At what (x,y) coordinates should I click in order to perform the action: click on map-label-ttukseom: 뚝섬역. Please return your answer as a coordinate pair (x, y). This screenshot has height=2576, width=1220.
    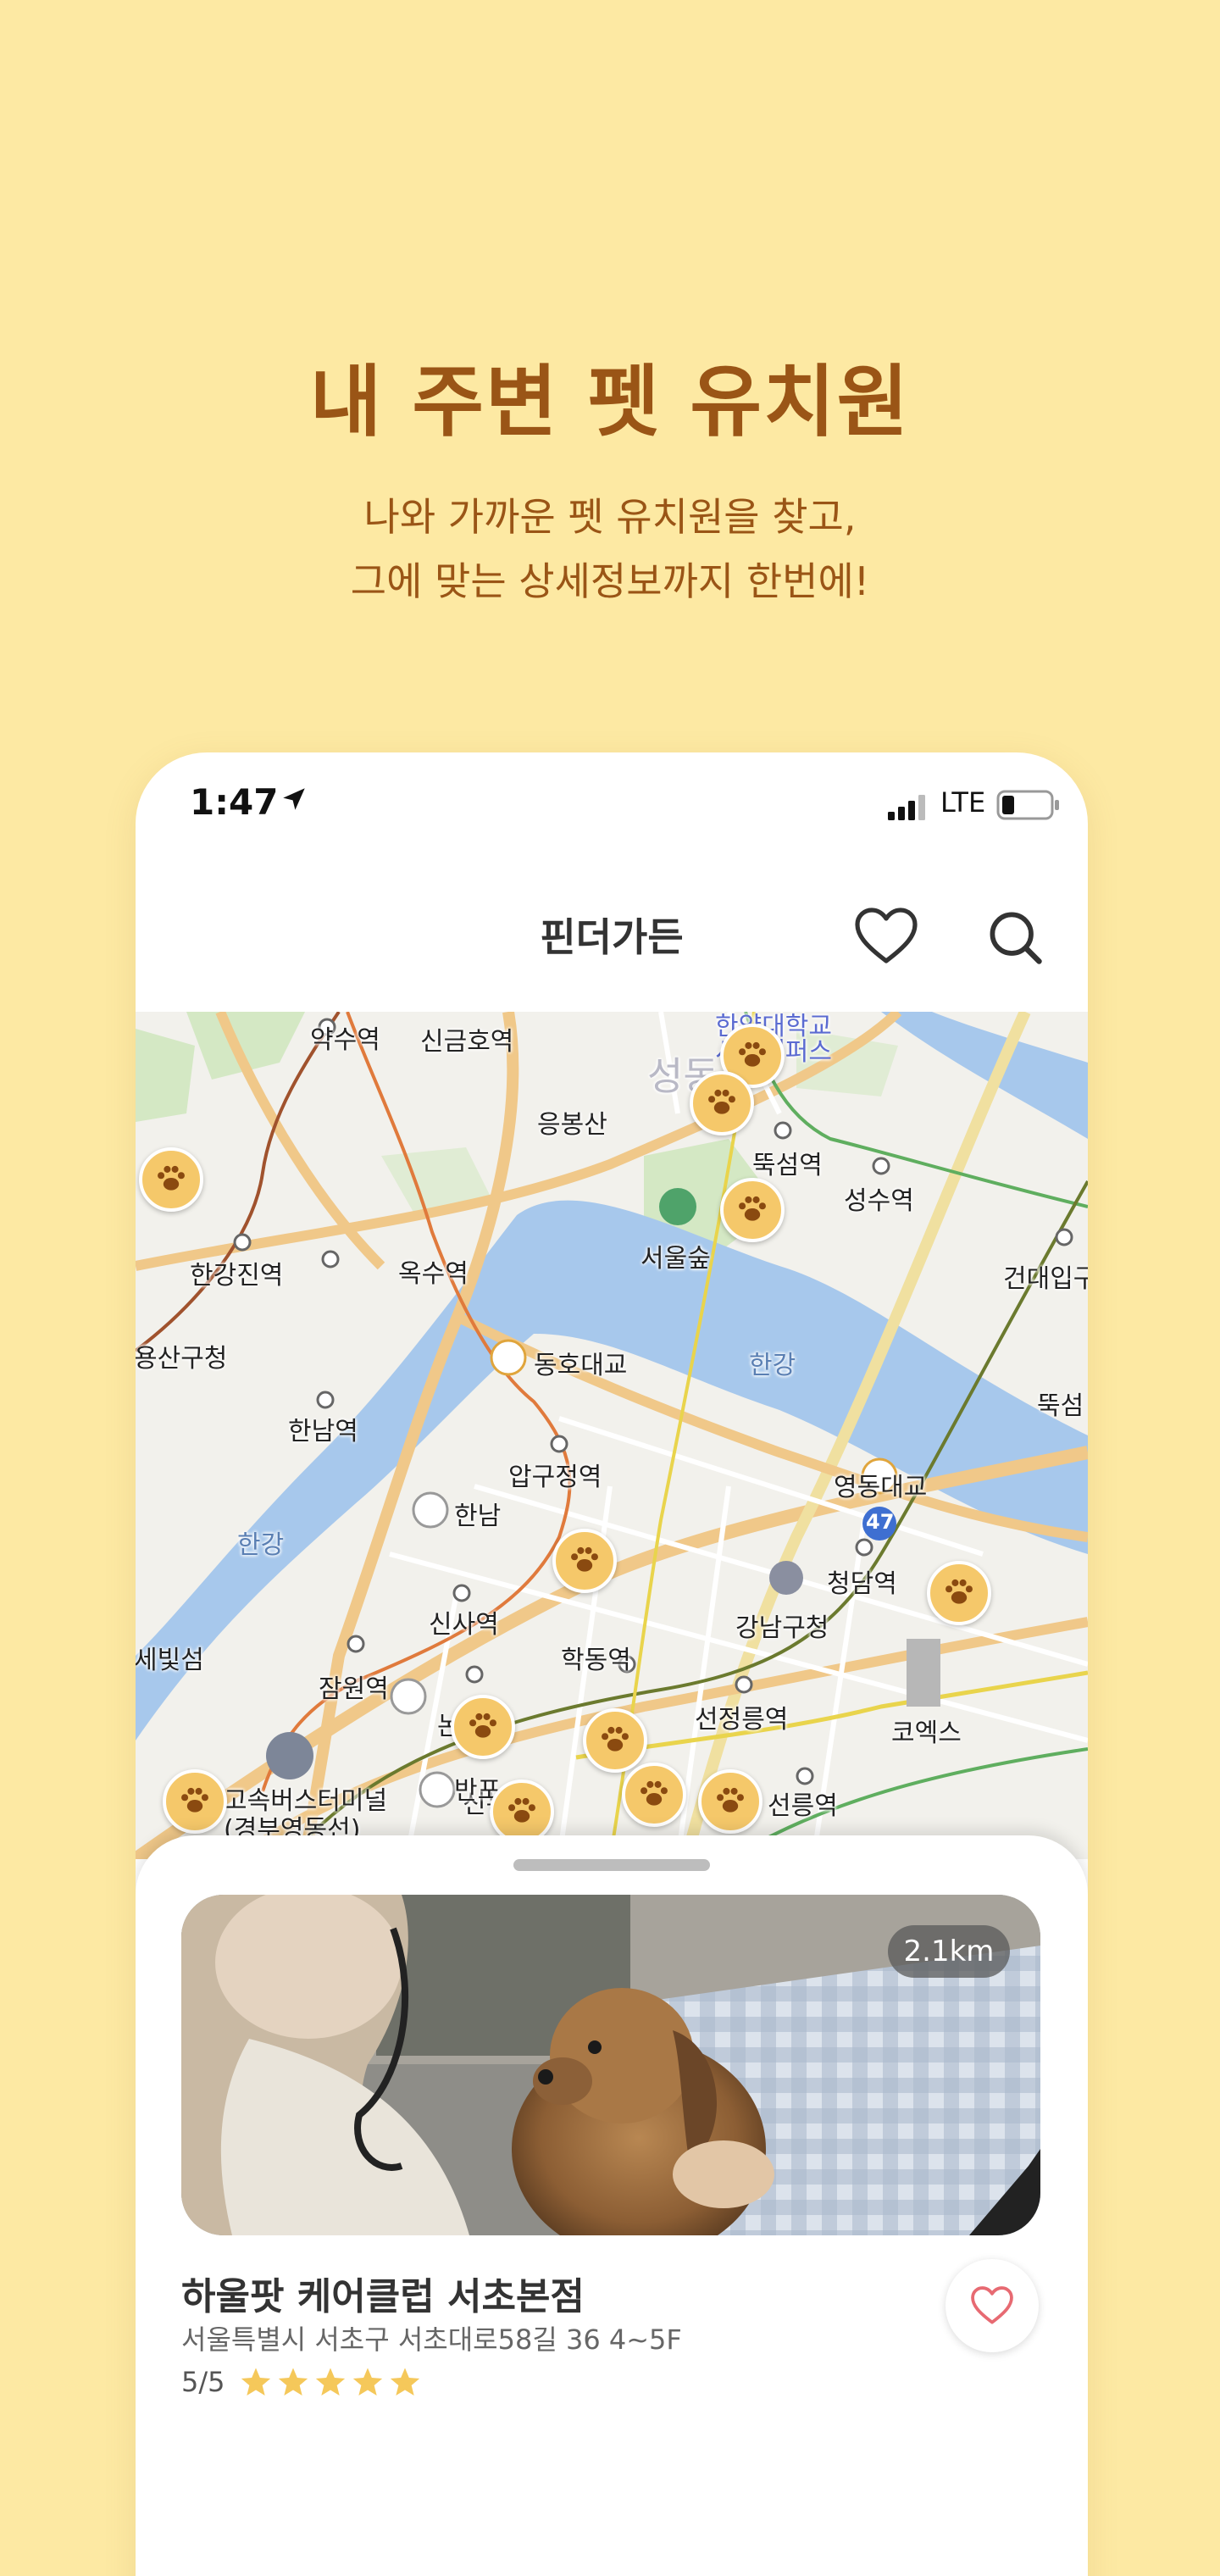
    Looking at the image, I should click on (787, 1165).